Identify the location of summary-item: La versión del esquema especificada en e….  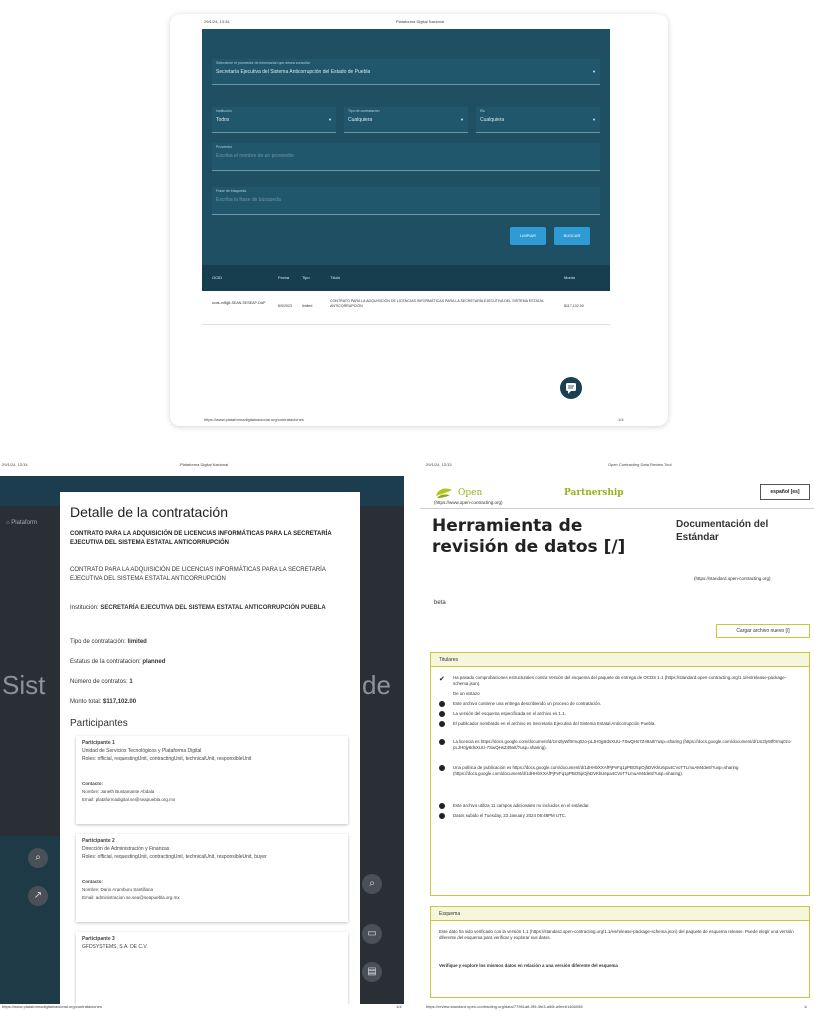
(509, 713).